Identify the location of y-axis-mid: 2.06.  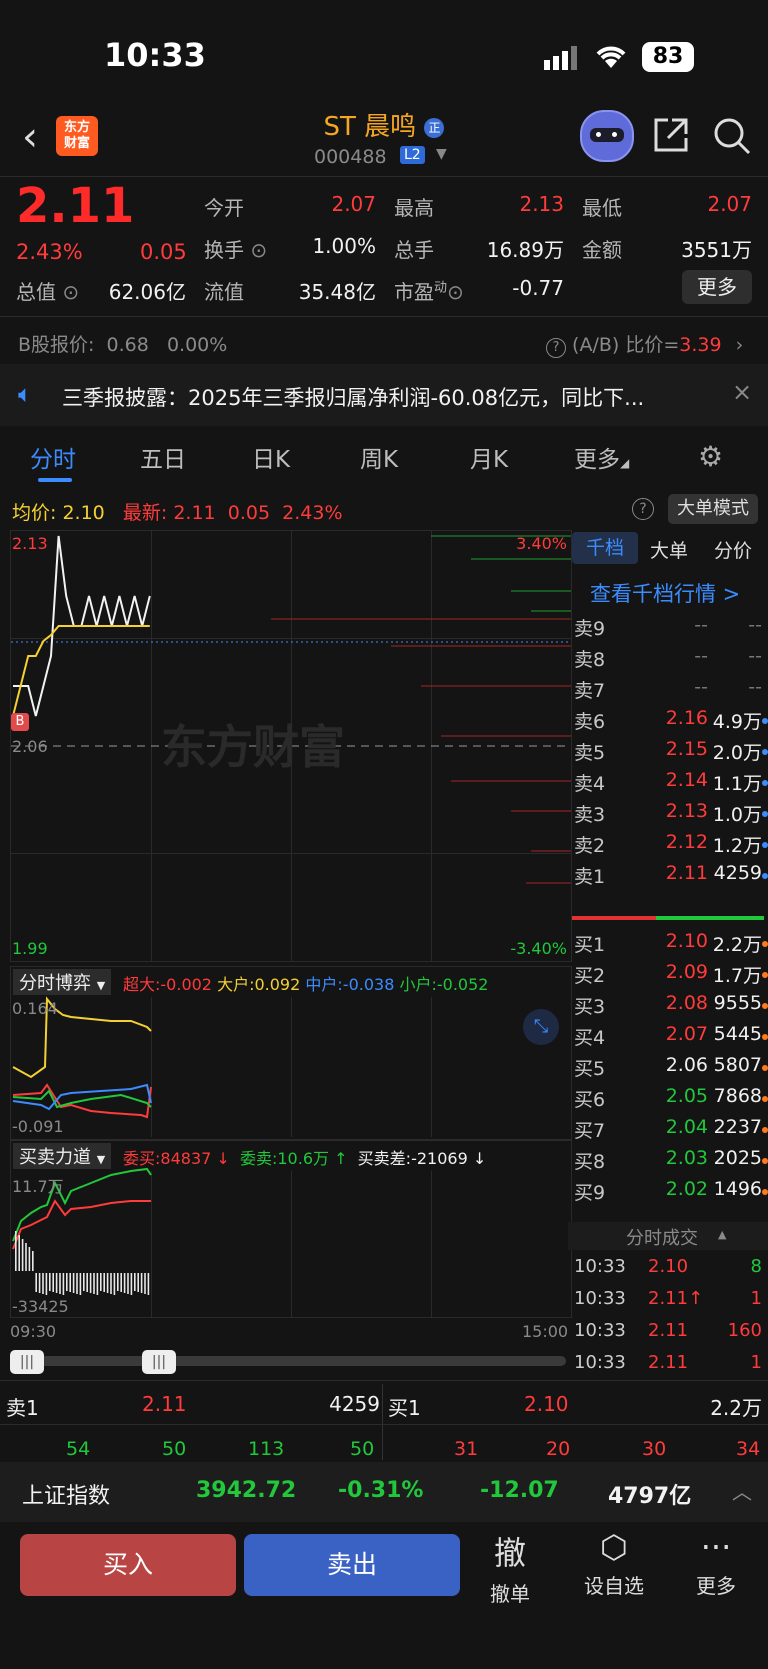
(30, 746).